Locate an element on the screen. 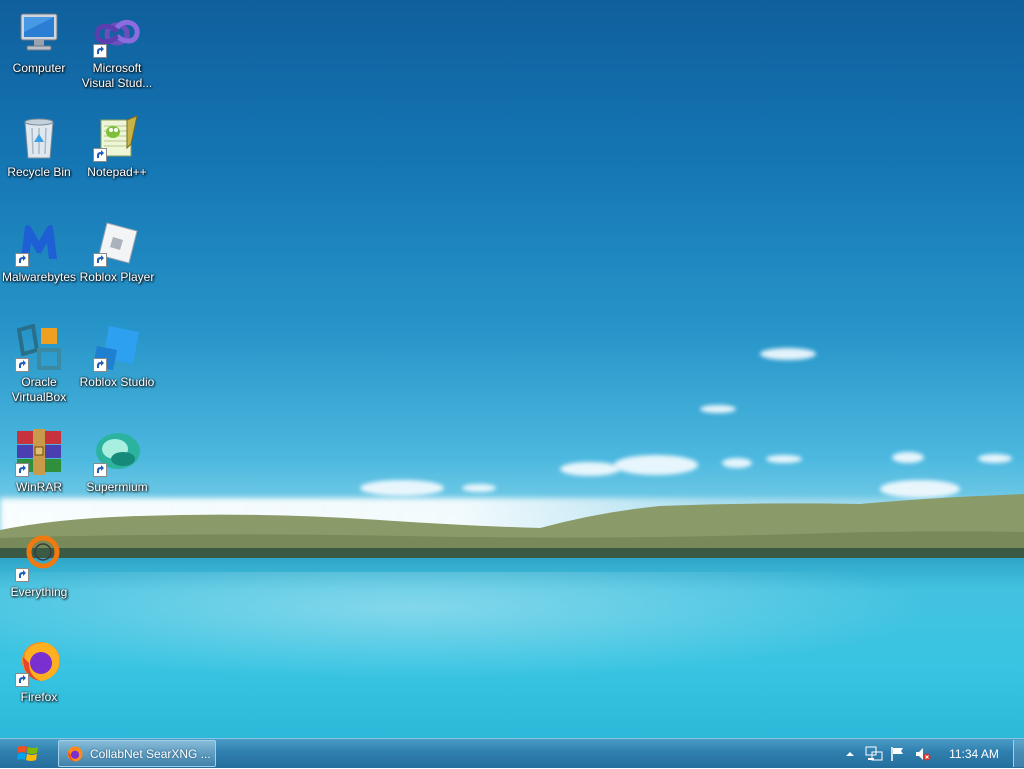  desktop-icon-malwarebytes: Malwarebytes is located at coordinates (39, 252).